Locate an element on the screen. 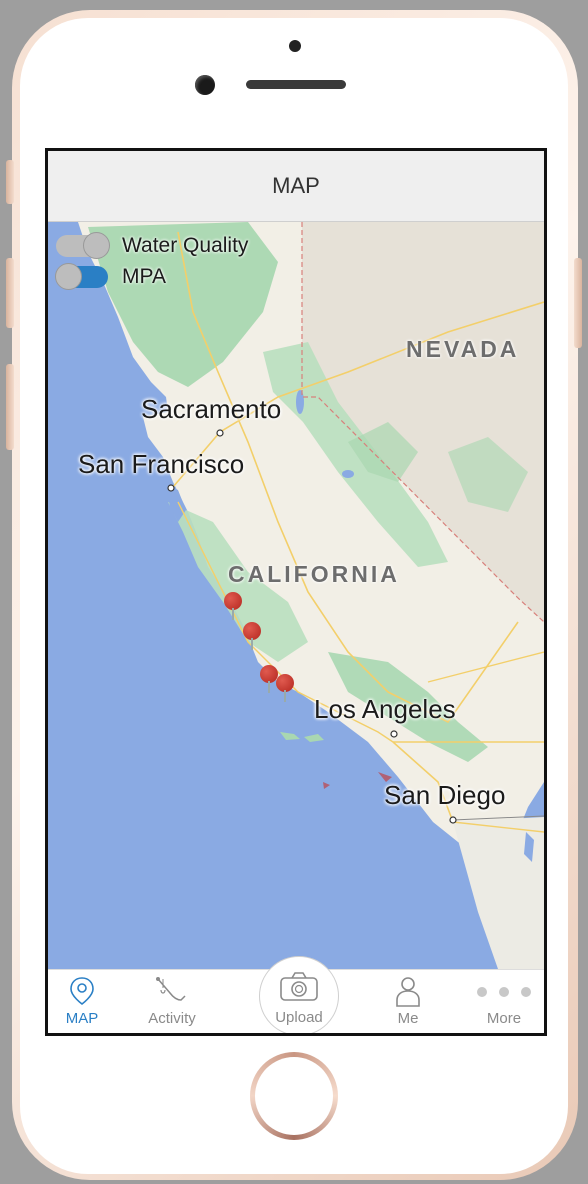 The height and width of the screenshot is (1184, 588). san-francisco-dot is located at coordinates (171, 488).